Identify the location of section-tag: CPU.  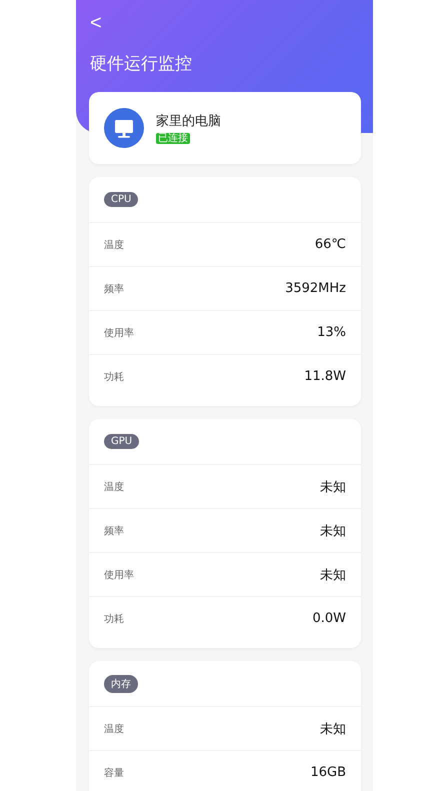
(121, 199).